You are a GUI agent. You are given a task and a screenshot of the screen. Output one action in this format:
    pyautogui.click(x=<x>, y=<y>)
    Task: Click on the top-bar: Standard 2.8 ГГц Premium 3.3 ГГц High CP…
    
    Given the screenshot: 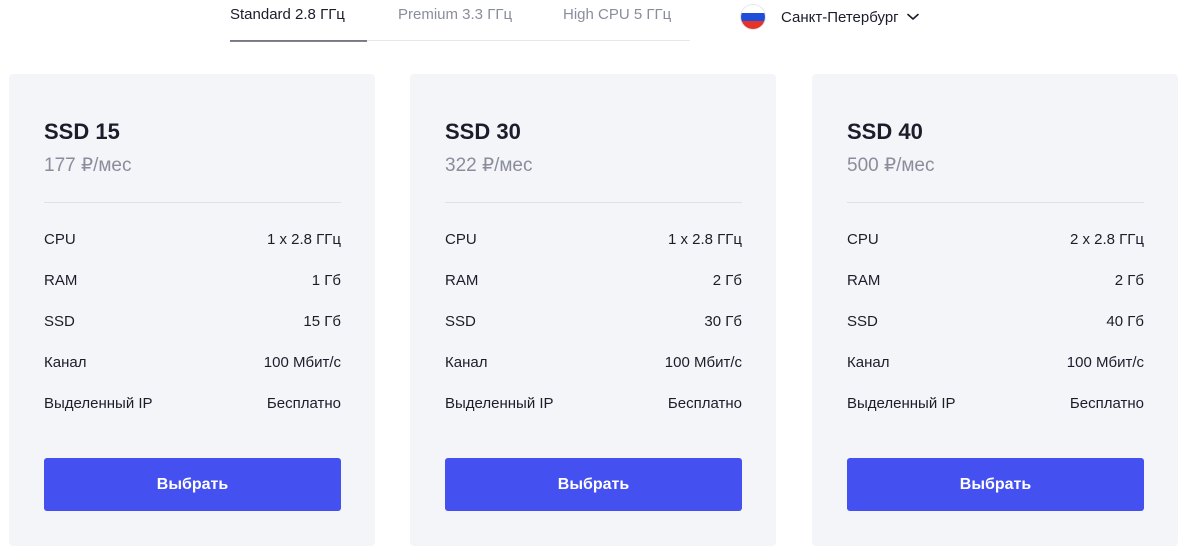 What is the action you would take?
    pyautogui.click(x=600, y=25)
    